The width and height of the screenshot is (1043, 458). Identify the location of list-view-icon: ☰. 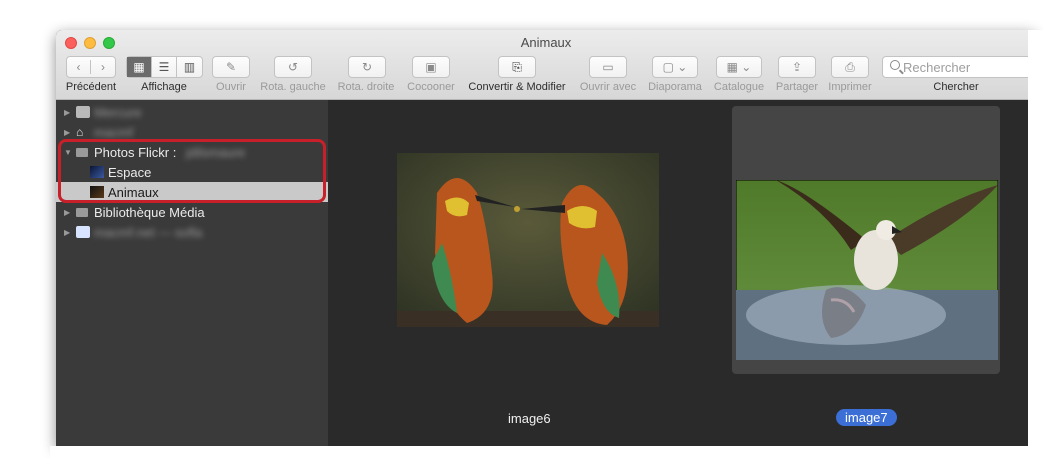
(164, 67).